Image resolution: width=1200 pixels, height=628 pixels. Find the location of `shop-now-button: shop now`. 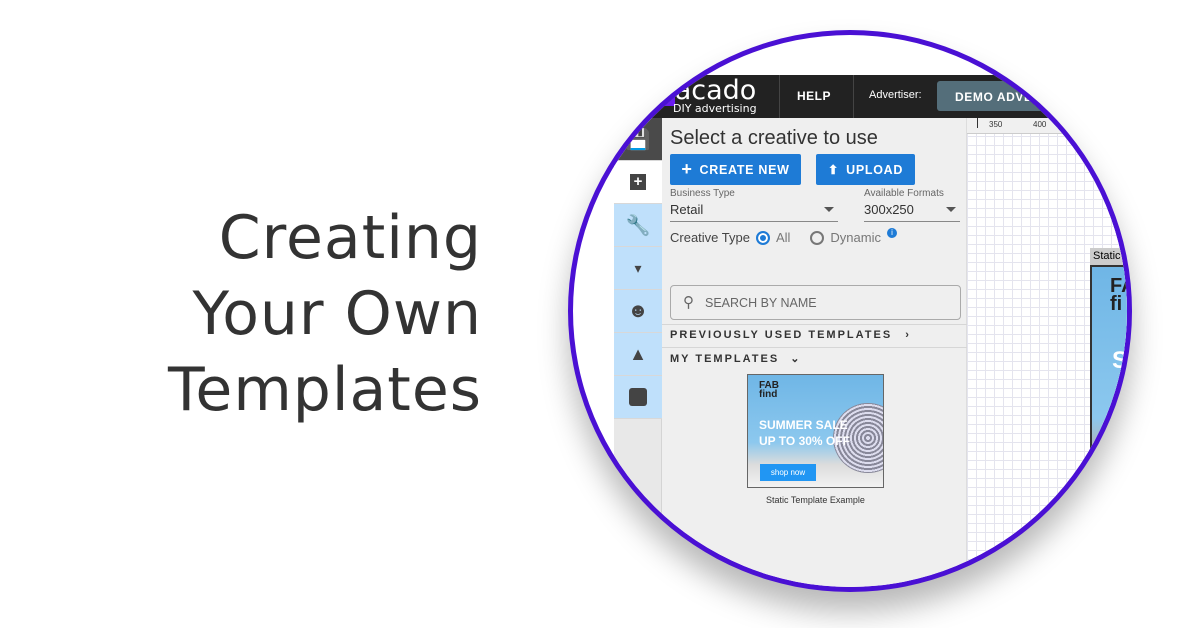

shop-now-button: shop now is located at coordinates (788, 472).